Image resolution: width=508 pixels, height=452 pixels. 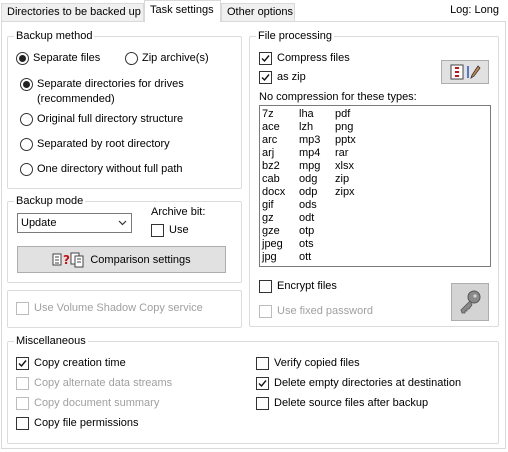 I want to click on password-key-button, so click(x=470, y=302).